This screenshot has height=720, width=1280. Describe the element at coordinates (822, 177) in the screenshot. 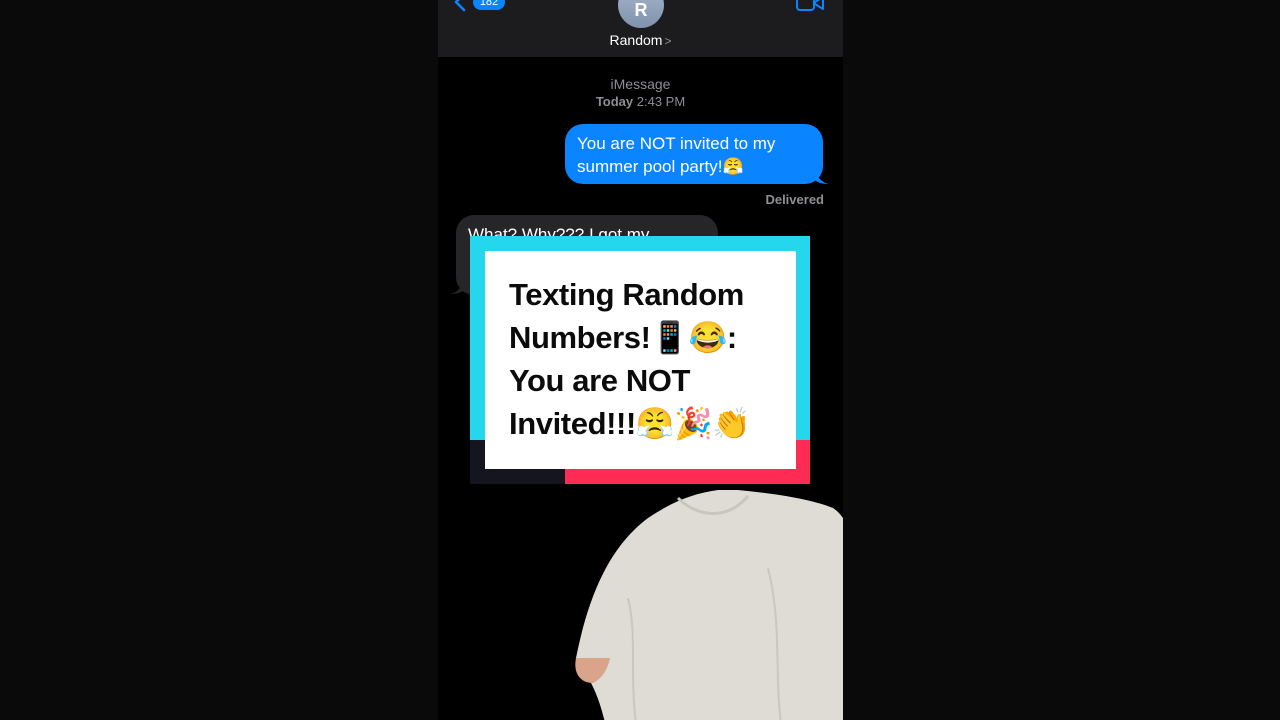

I see `sent-bubble-tail` at that location.